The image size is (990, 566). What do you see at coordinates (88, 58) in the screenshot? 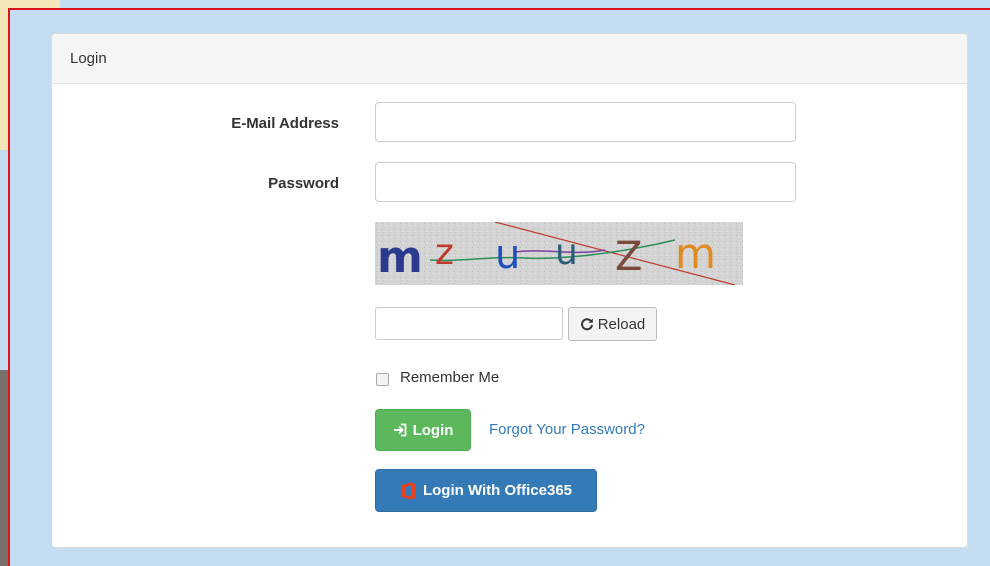
I see `panel-title: Login` at bounding box center [88, 58].